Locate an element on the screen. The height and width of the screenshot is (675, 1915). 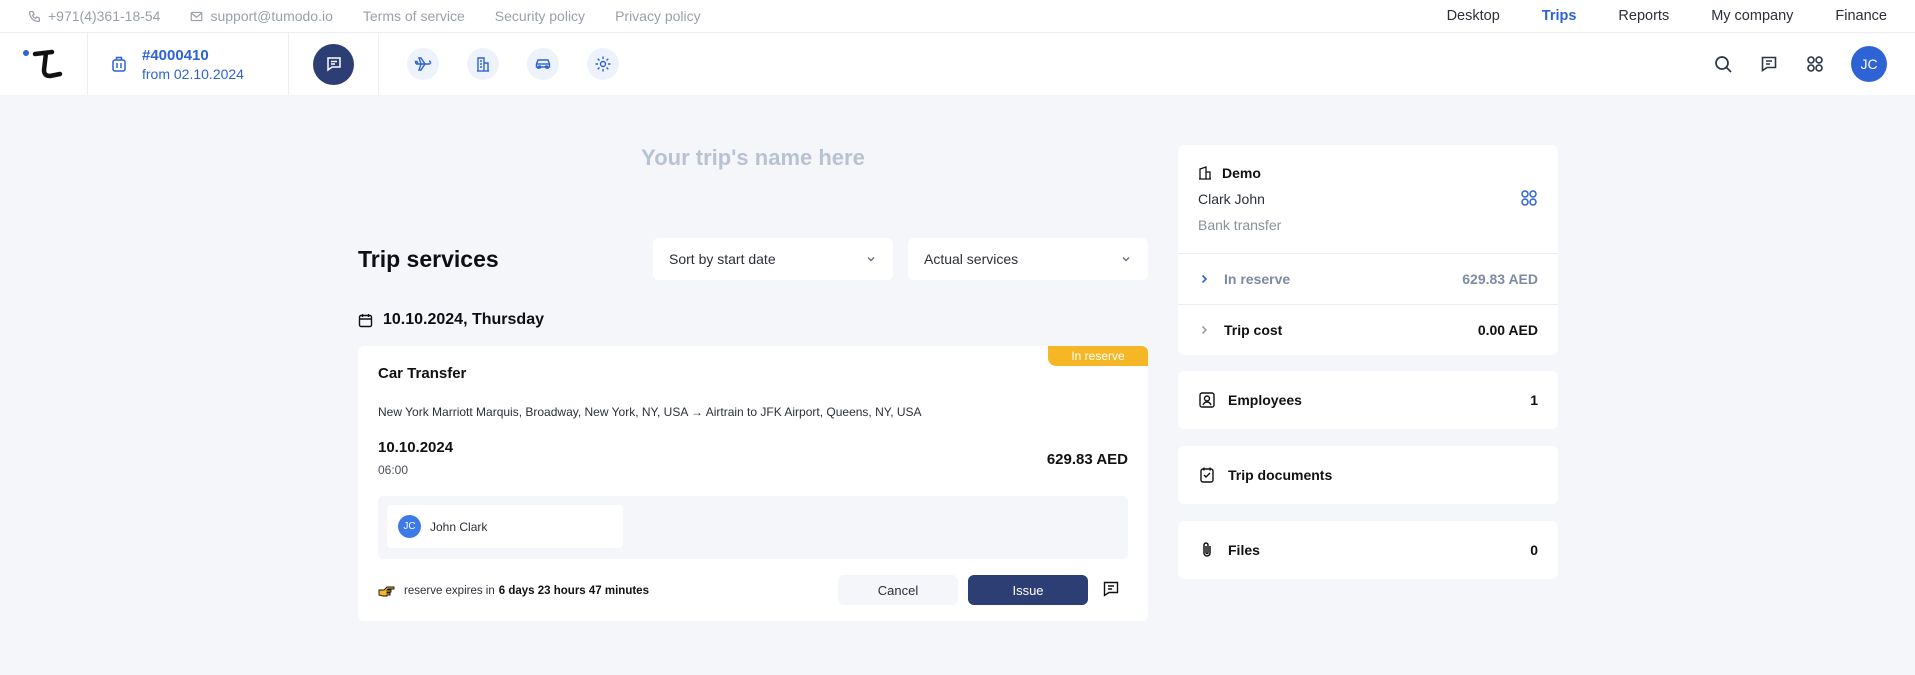
chat-zone is located at coordinates (334, 64).